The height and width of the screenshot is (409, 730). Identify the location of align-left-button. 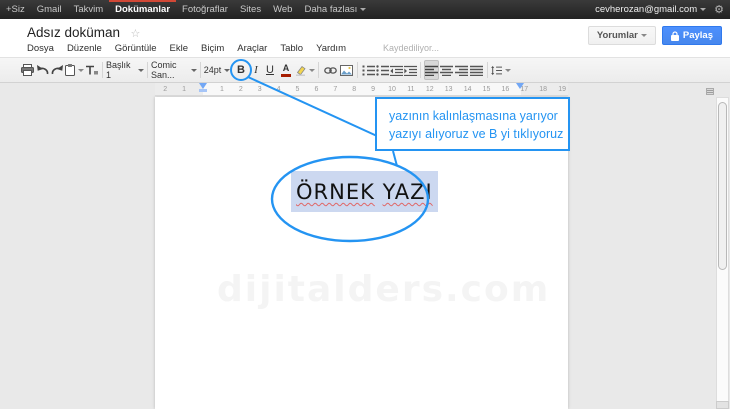
(431, 70).